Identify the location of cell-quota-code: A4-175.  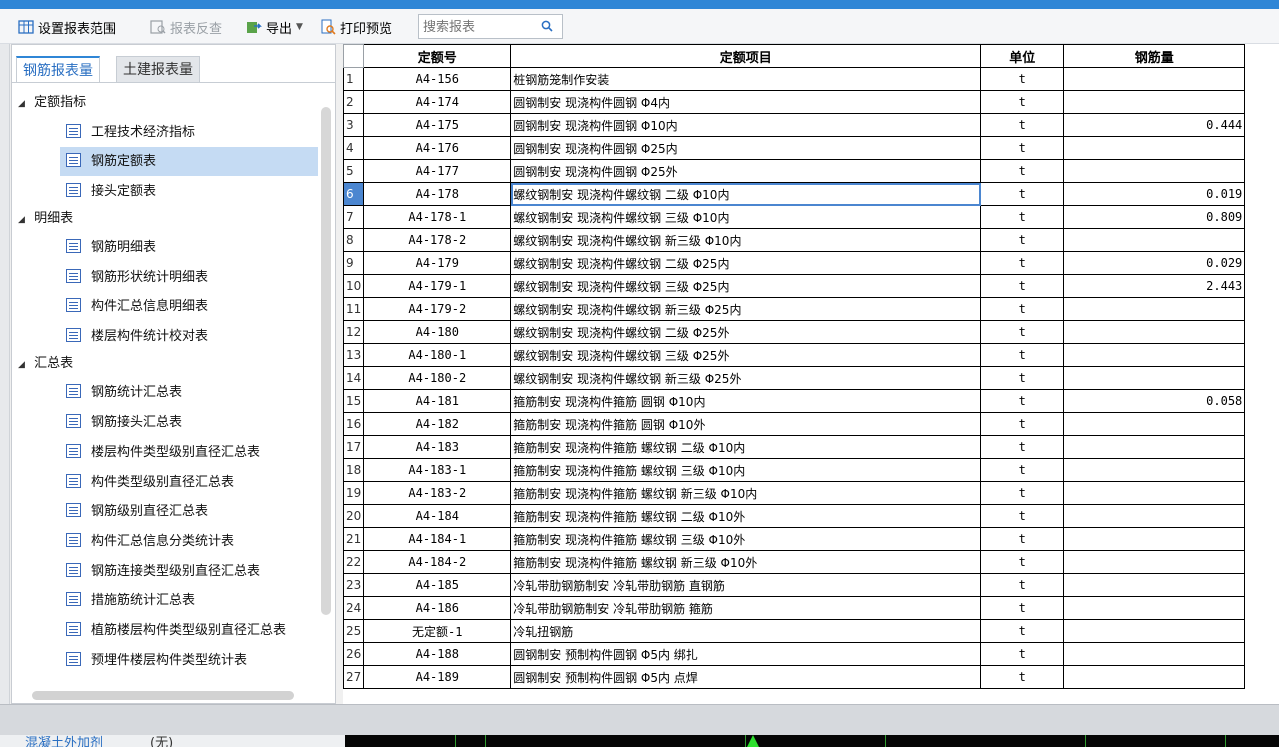
(437, 125).